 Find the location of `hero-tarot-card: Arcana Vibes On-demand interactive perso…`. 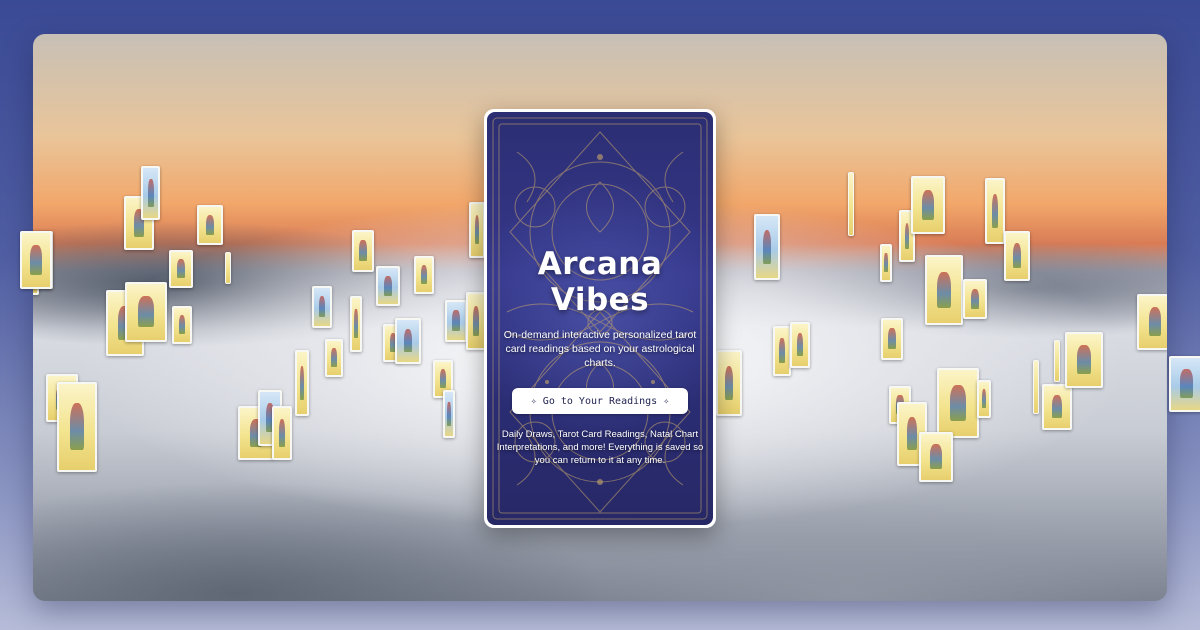

hero-tarot-card: Arcana Vibes On-demand interactive perso… is located at coordinates (600, 318).